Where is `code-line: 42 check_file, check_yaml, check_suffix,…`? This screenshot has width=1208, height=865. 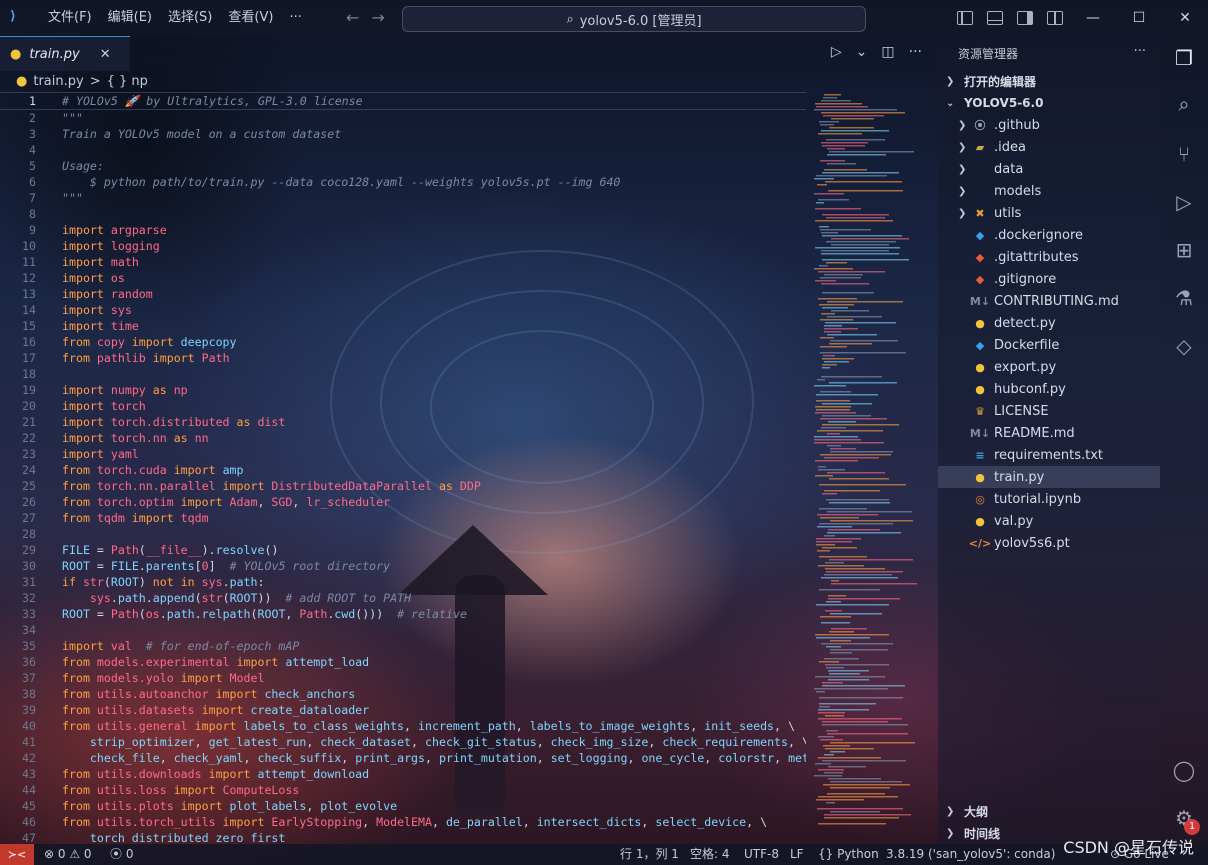
code-line: 42 check_file, check_yaml, check_suffix,… is located at coordinates (403, 758).